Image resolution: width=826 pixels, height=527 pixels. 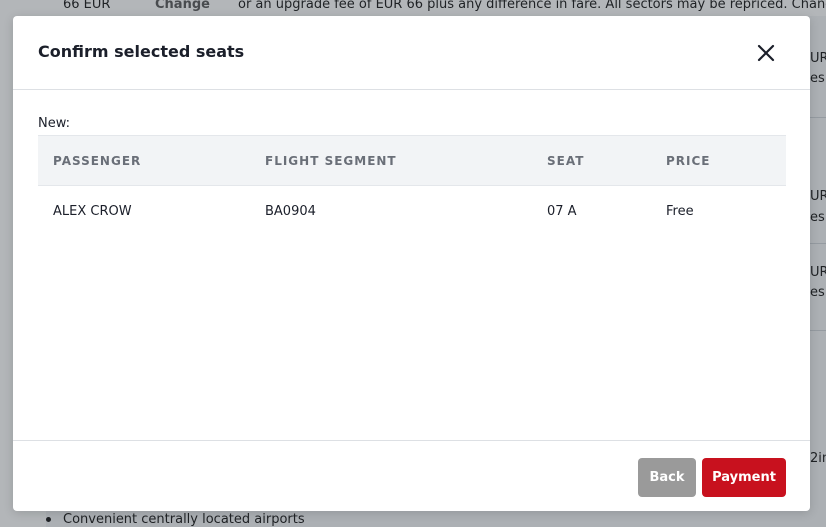 What do you see at coordinates (411, 53) in the screenshot?
I see `dialog-header: Confirm selected seats` at bounding box center [411, 53].